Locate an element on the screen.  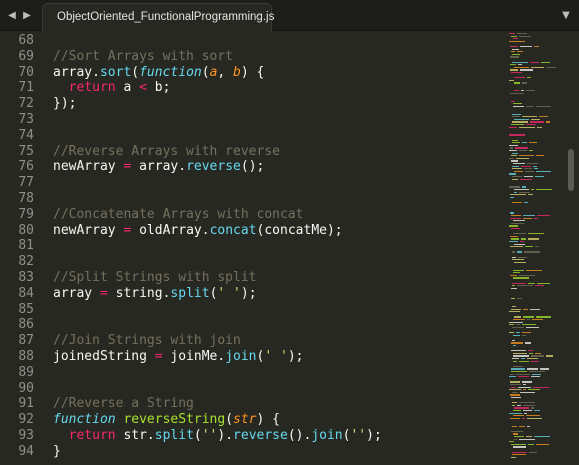
code-line: }); is located at coordinates (272, 104).